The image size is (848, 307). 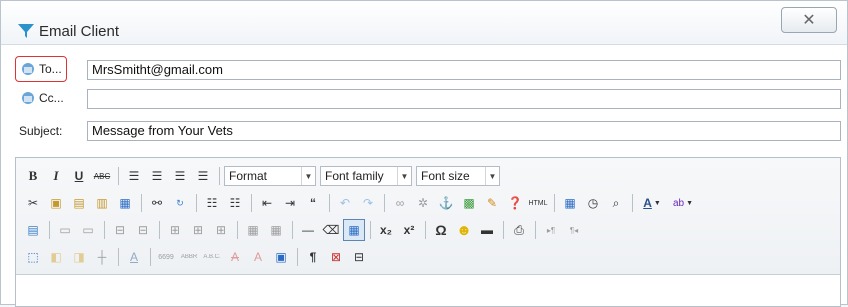 What do you see at coordinates (809, 20) in the screenshot?
I see `close-button: ✕` at bounding box center [809, 20].